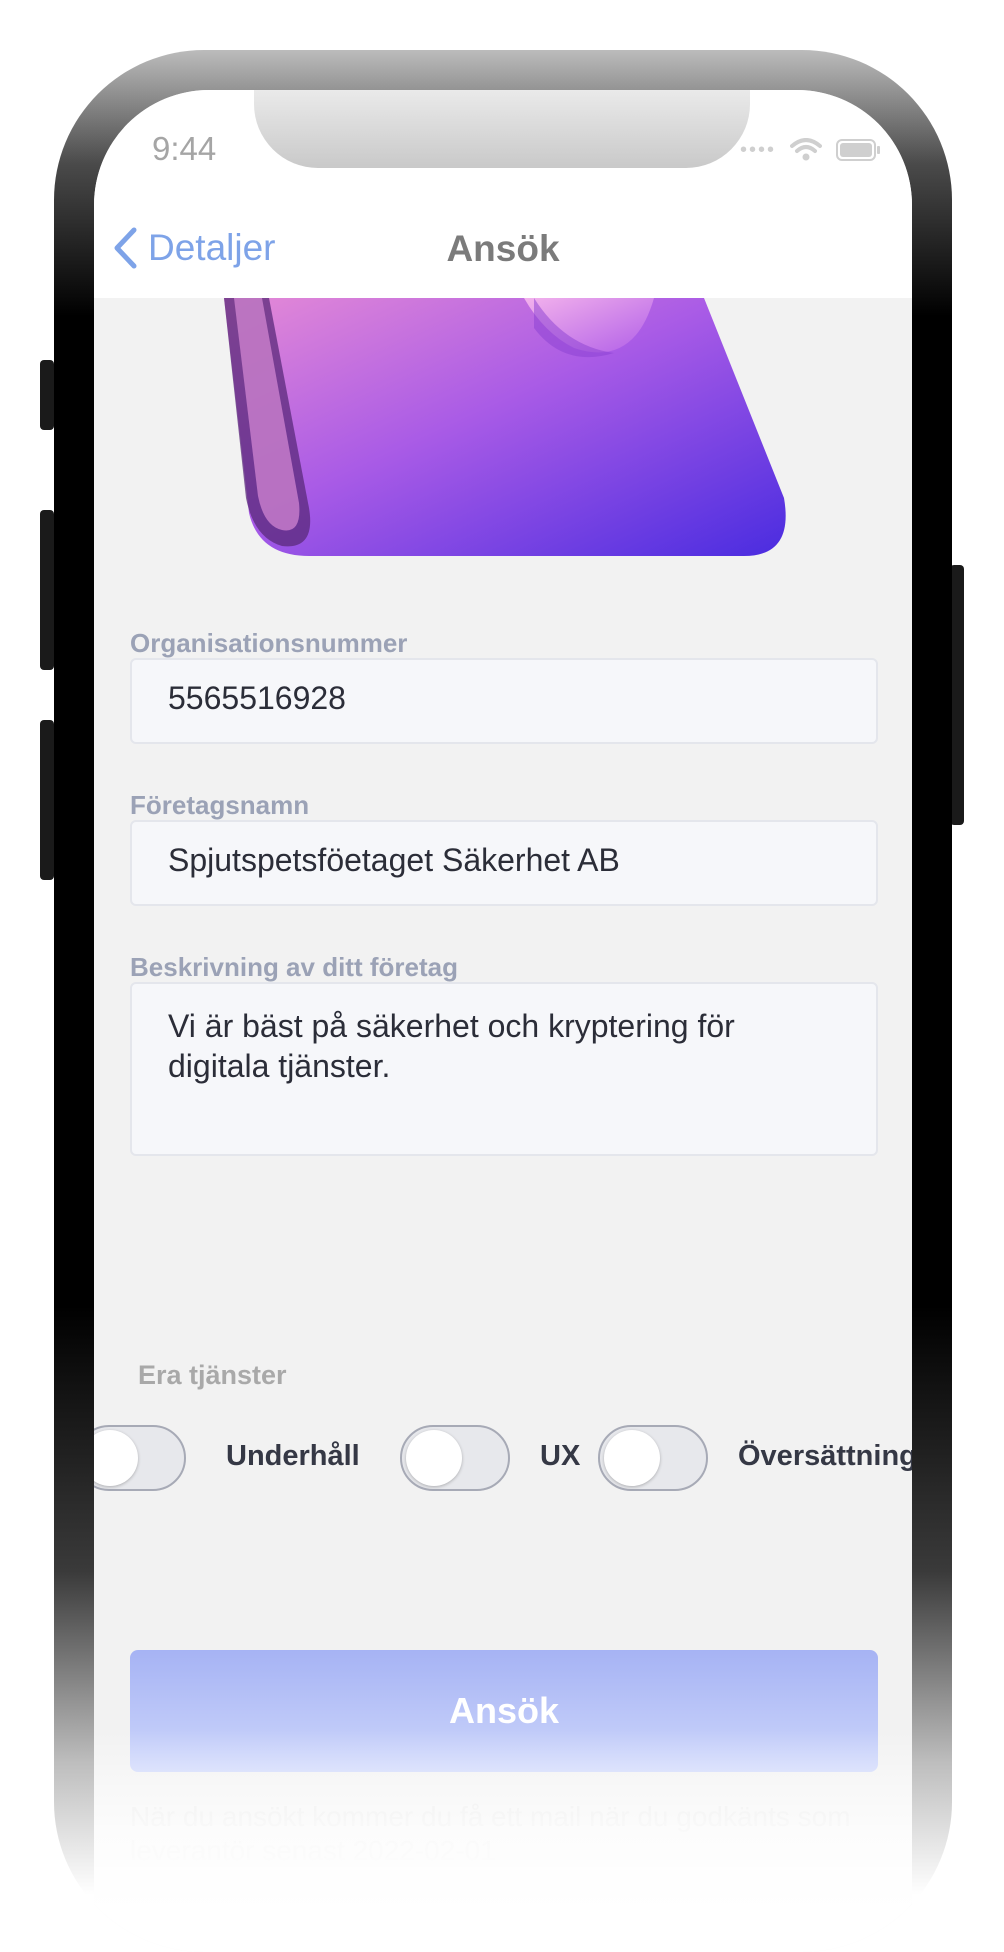  I want to click on toggle-oversattning, so click(653, 1458).